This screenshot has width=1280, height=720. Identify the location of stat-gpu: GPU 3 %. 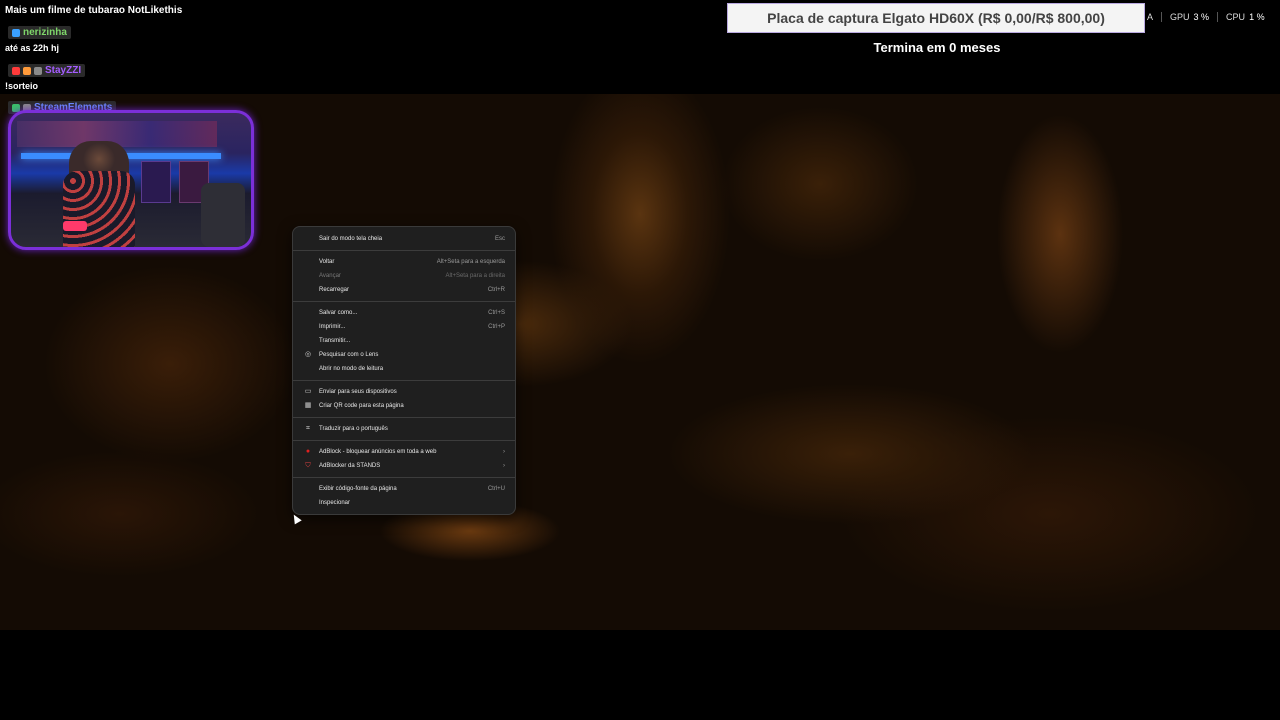
(1189, 17).